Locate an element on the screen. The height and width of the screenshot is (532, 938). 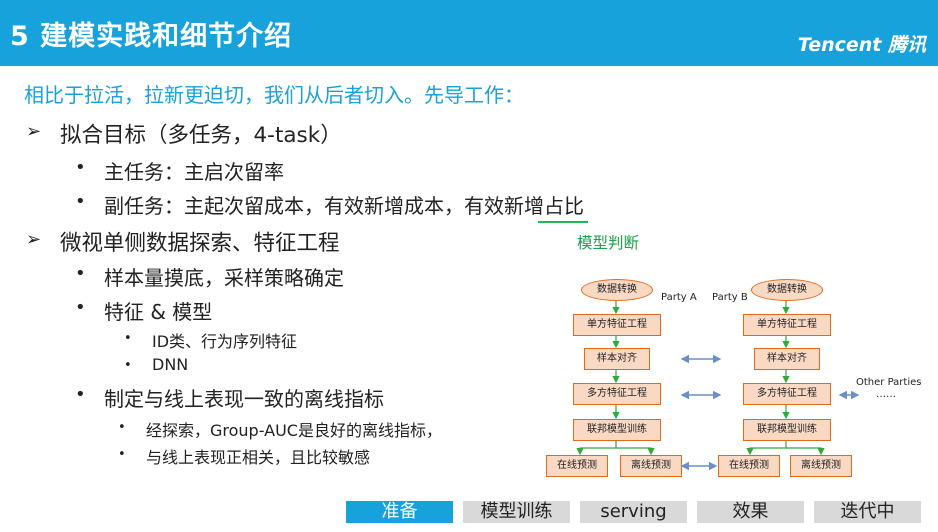
party-a-node-single-feature: 单方特征工程 is located at coordinates (617, 325).